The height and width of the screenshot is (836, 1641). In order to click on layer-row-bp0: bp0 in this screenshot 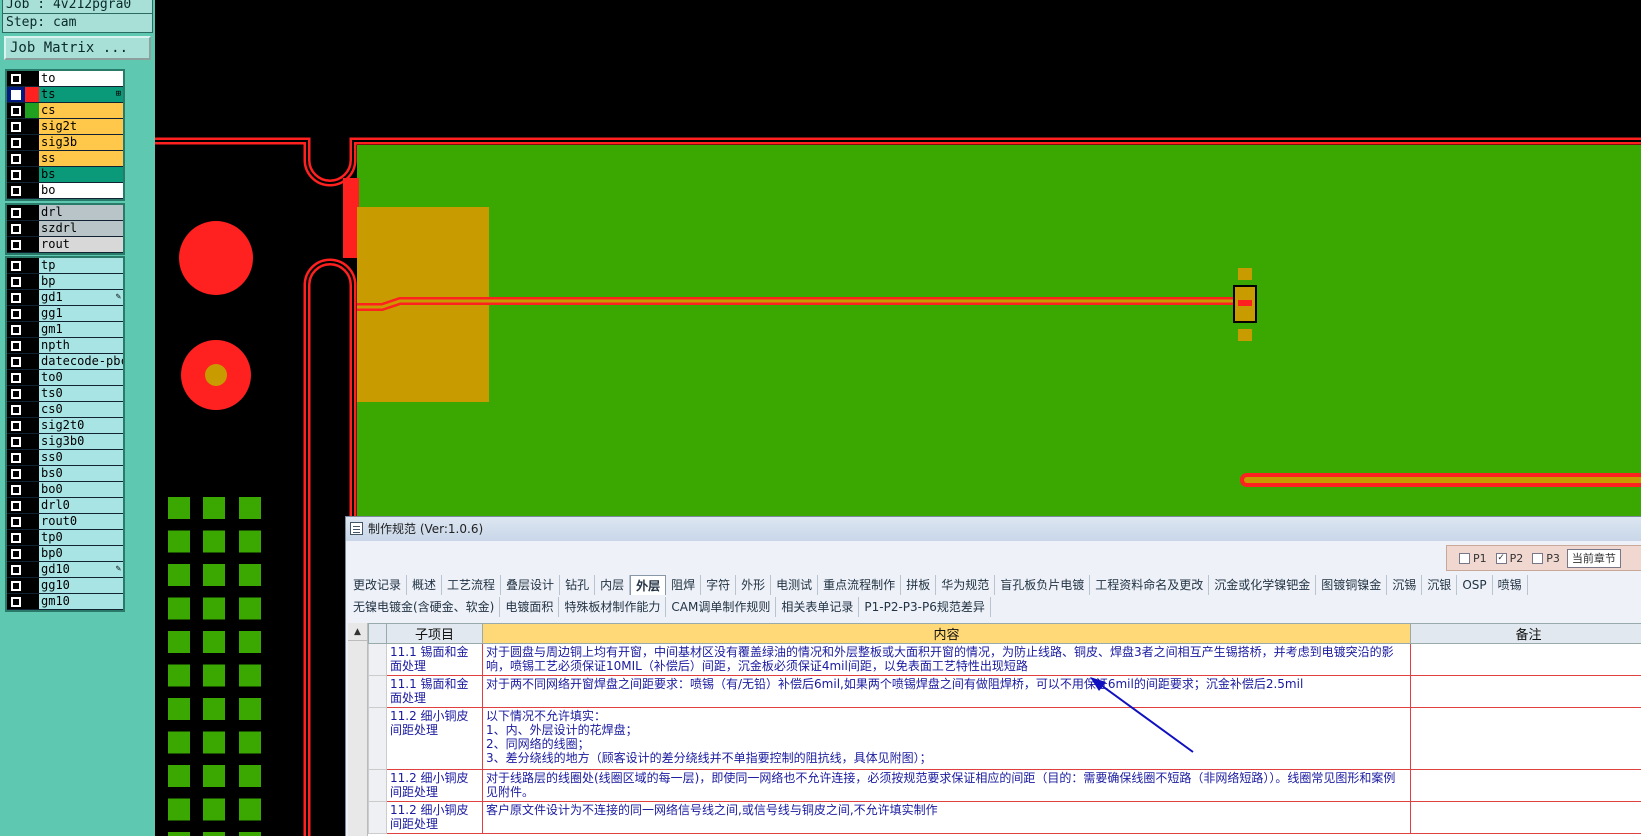, I will do `click(65, 554)`.